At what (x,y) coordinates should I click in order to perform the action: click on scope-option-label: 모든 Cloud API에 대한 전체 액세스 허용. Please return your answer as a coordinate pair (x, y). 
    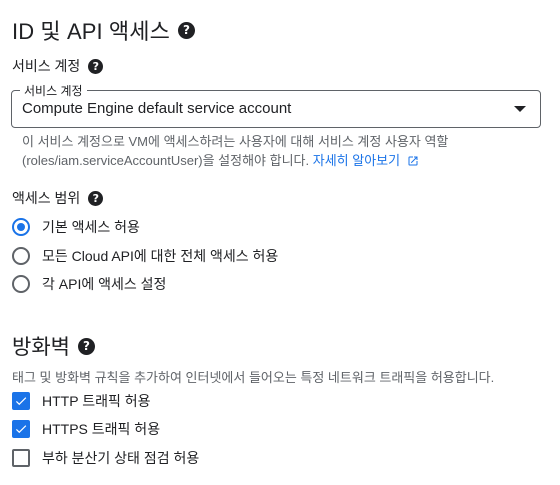
    Looking at the image, I should click on (160, 256).